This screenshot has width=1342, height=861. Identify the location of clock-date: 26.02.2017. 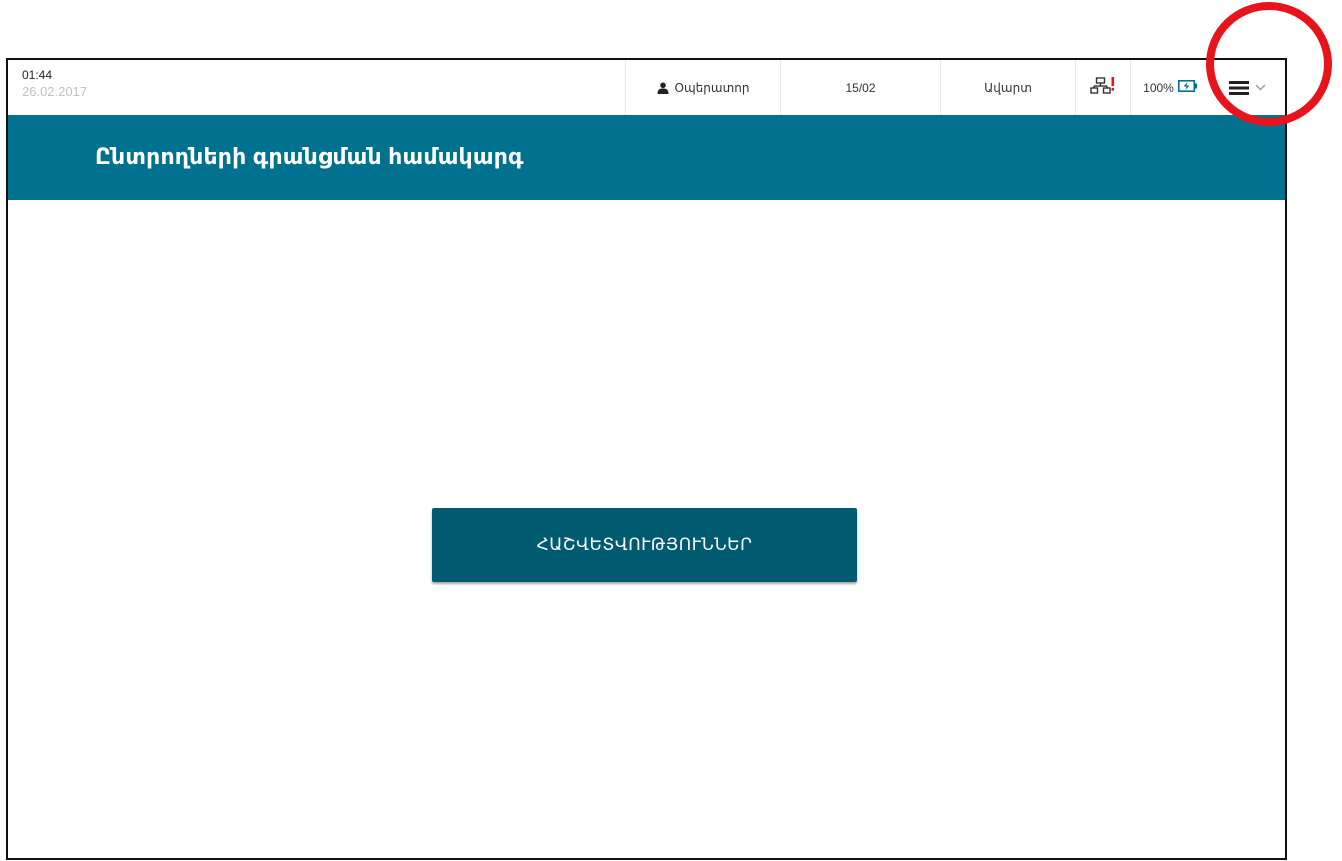
(55, 91).